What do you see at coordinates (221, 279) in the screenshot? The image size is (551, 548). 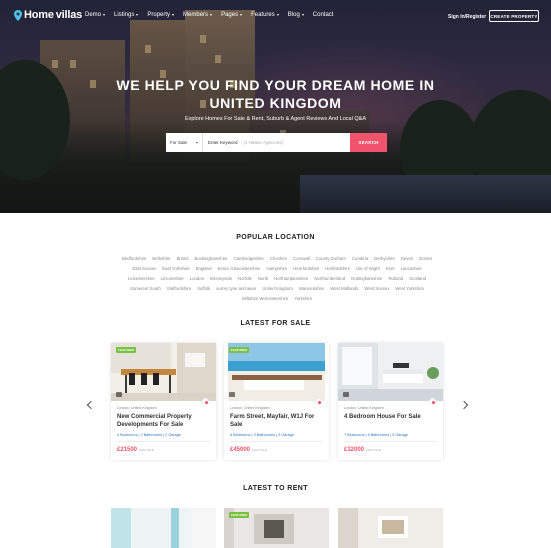 I see `location-link: Merseyside` at bounding box center [221, 279].